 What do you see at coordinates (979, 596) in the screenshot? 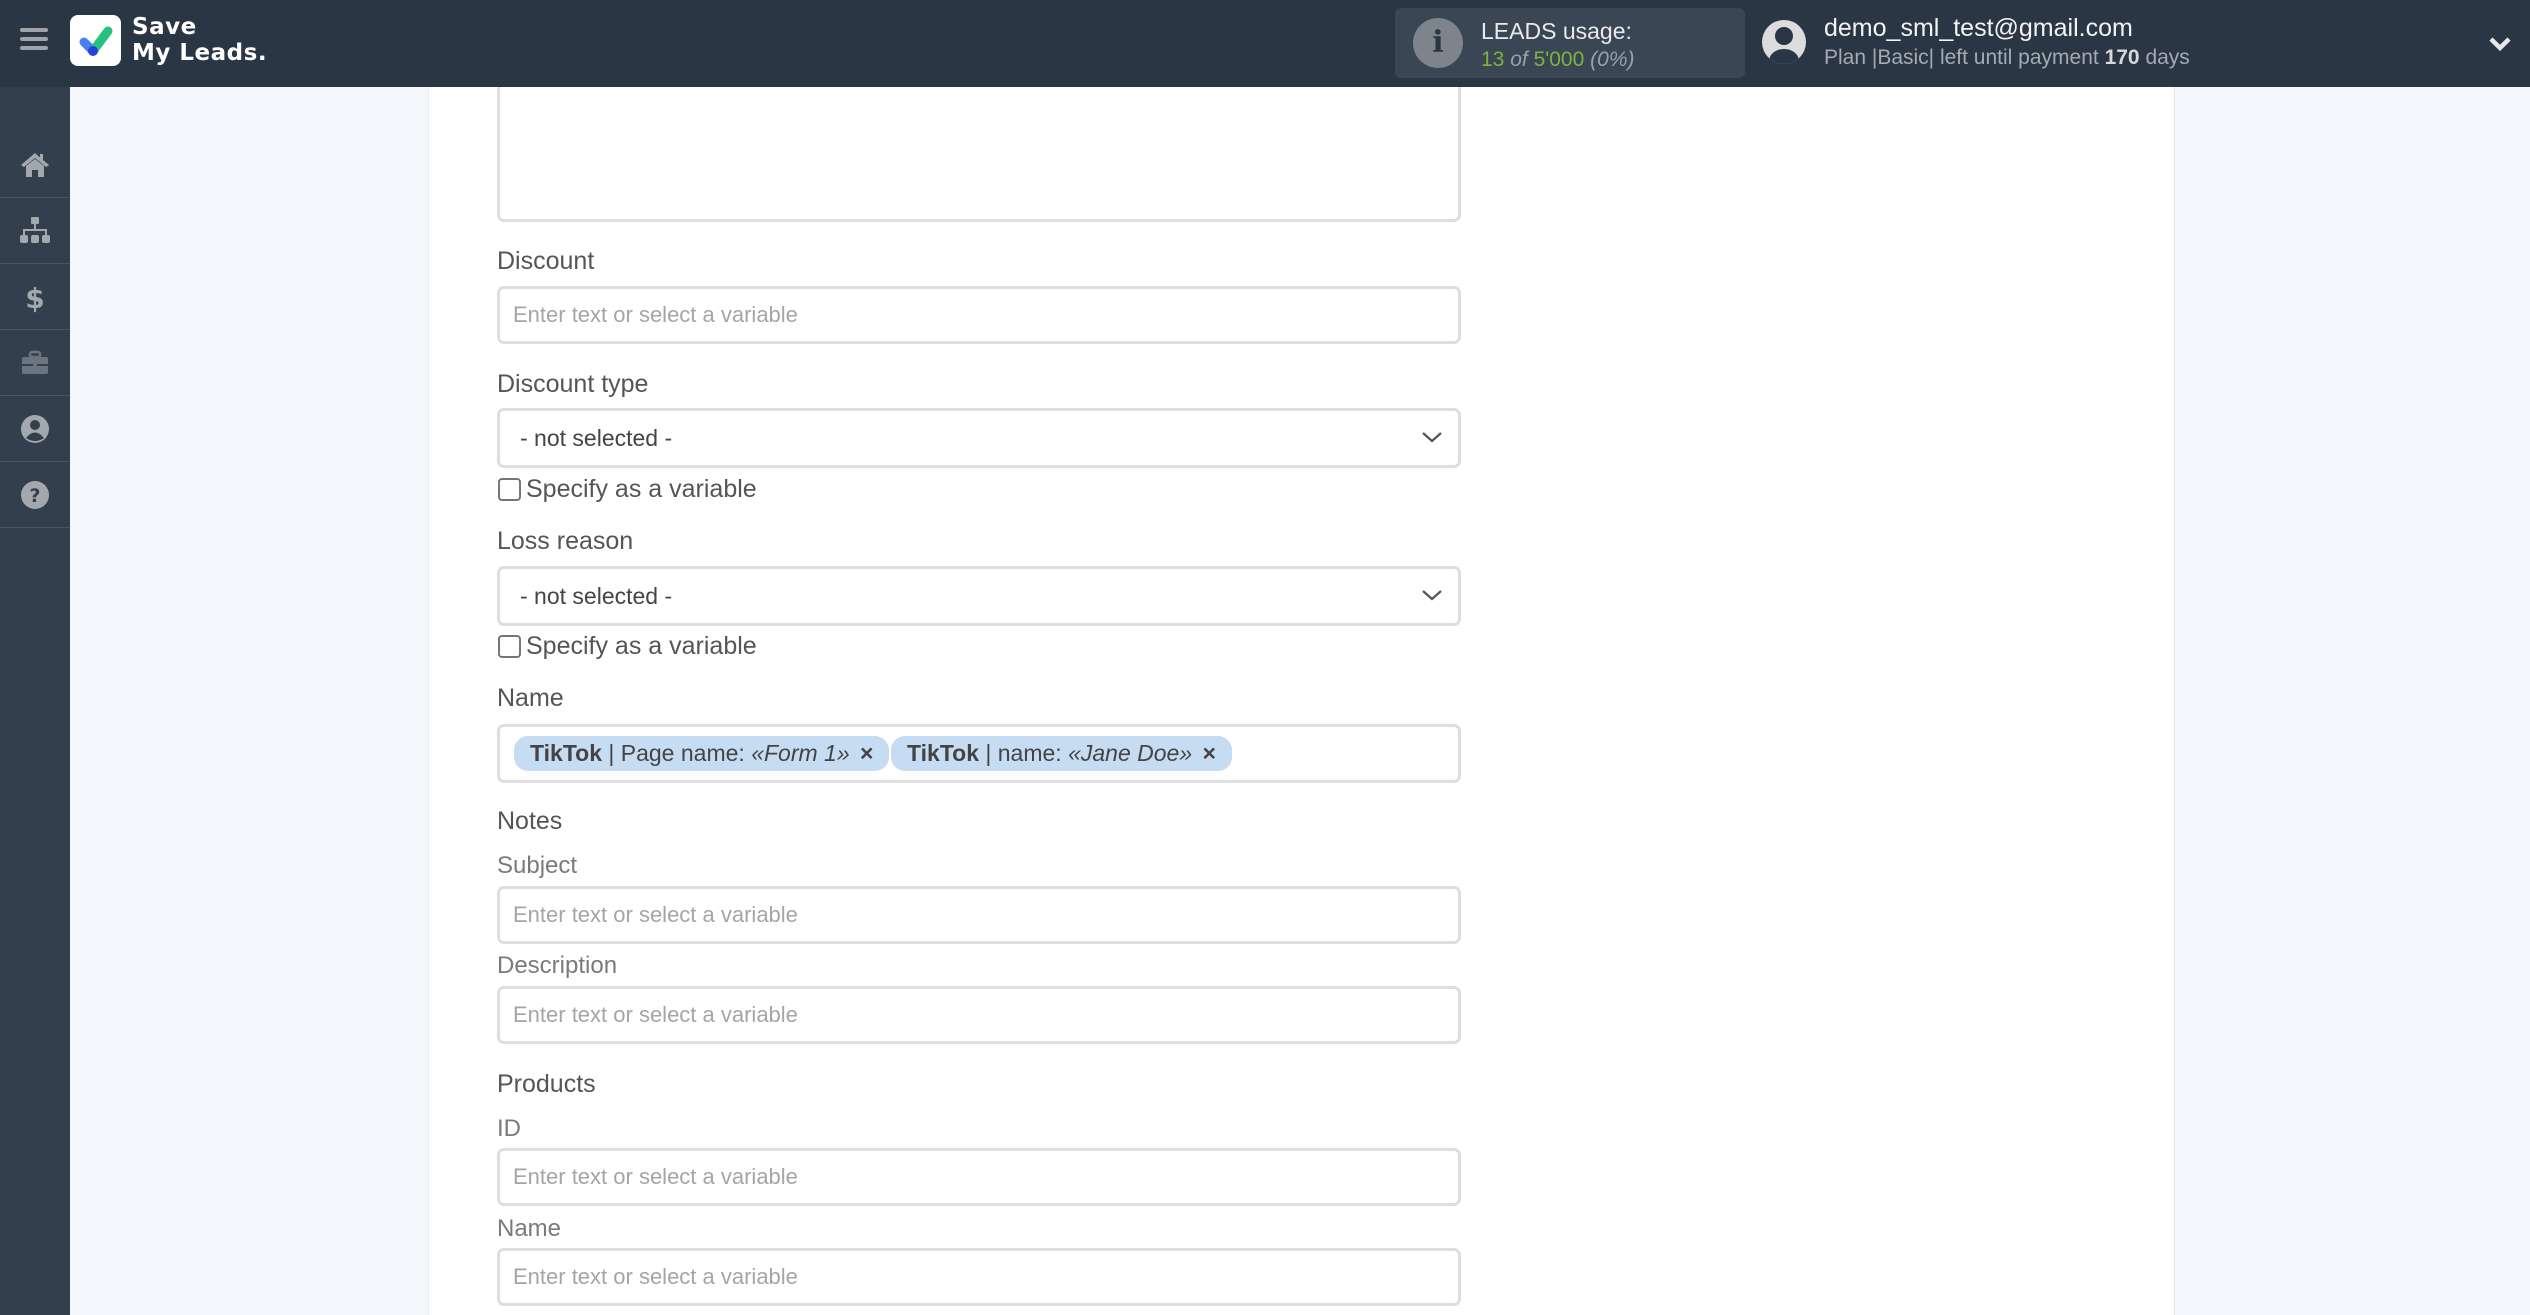
I see `loss-reason-select: - not selected -` at bounding box center [979, 596].